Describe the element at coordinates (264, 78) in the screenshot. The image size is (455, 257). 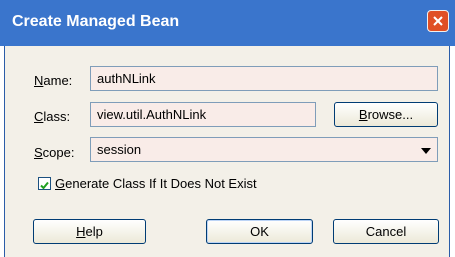
I see `name-field: authNLink` at that location.